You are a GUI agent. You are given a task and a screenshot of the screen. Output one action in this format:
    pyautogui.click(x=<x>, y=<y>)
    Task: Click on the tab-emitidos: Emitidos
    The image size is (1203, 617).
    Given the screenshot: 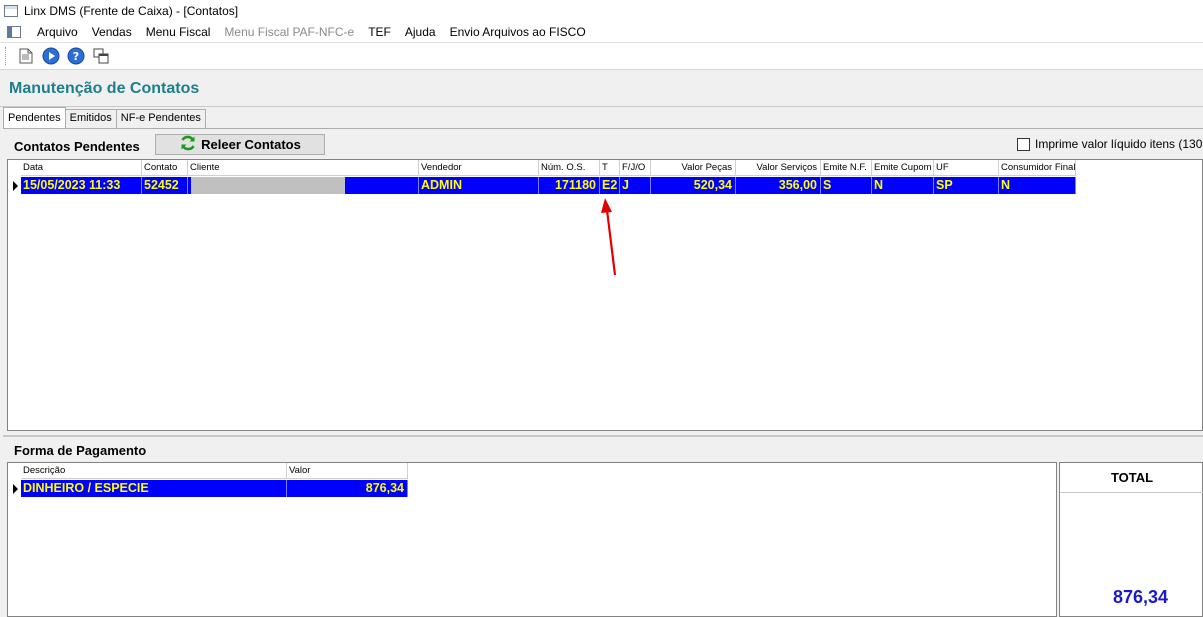 What is the action you would take?
    pyautogui.click(x=90, y=118)
    